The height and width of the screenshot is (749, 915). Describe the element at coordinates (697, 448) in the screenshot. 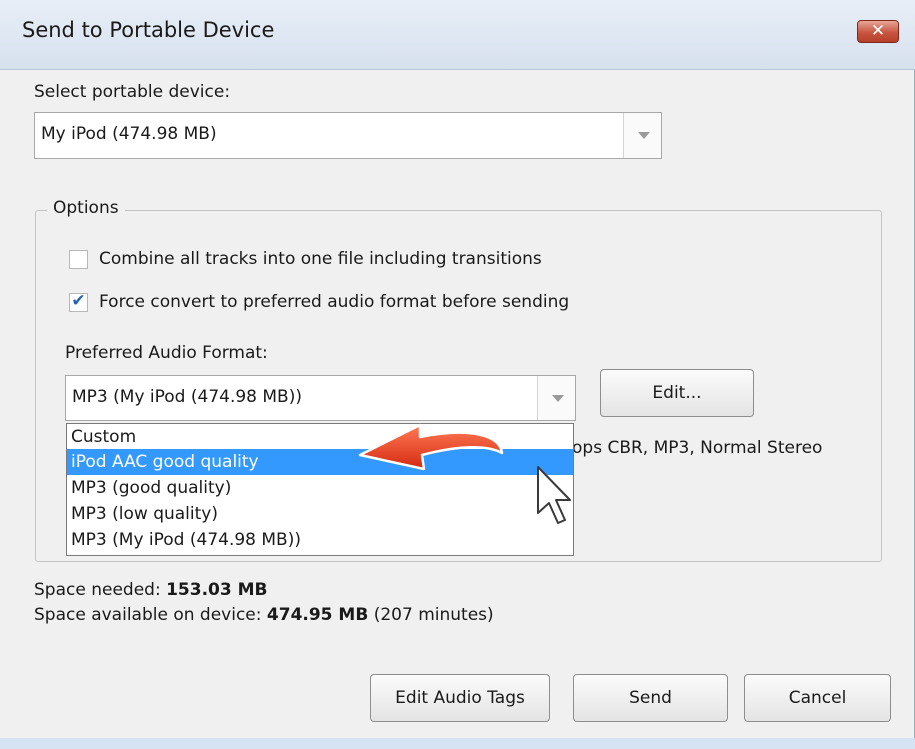

I see `format-info-text: ops CBR, MP3, Normal Stereo` at that location.